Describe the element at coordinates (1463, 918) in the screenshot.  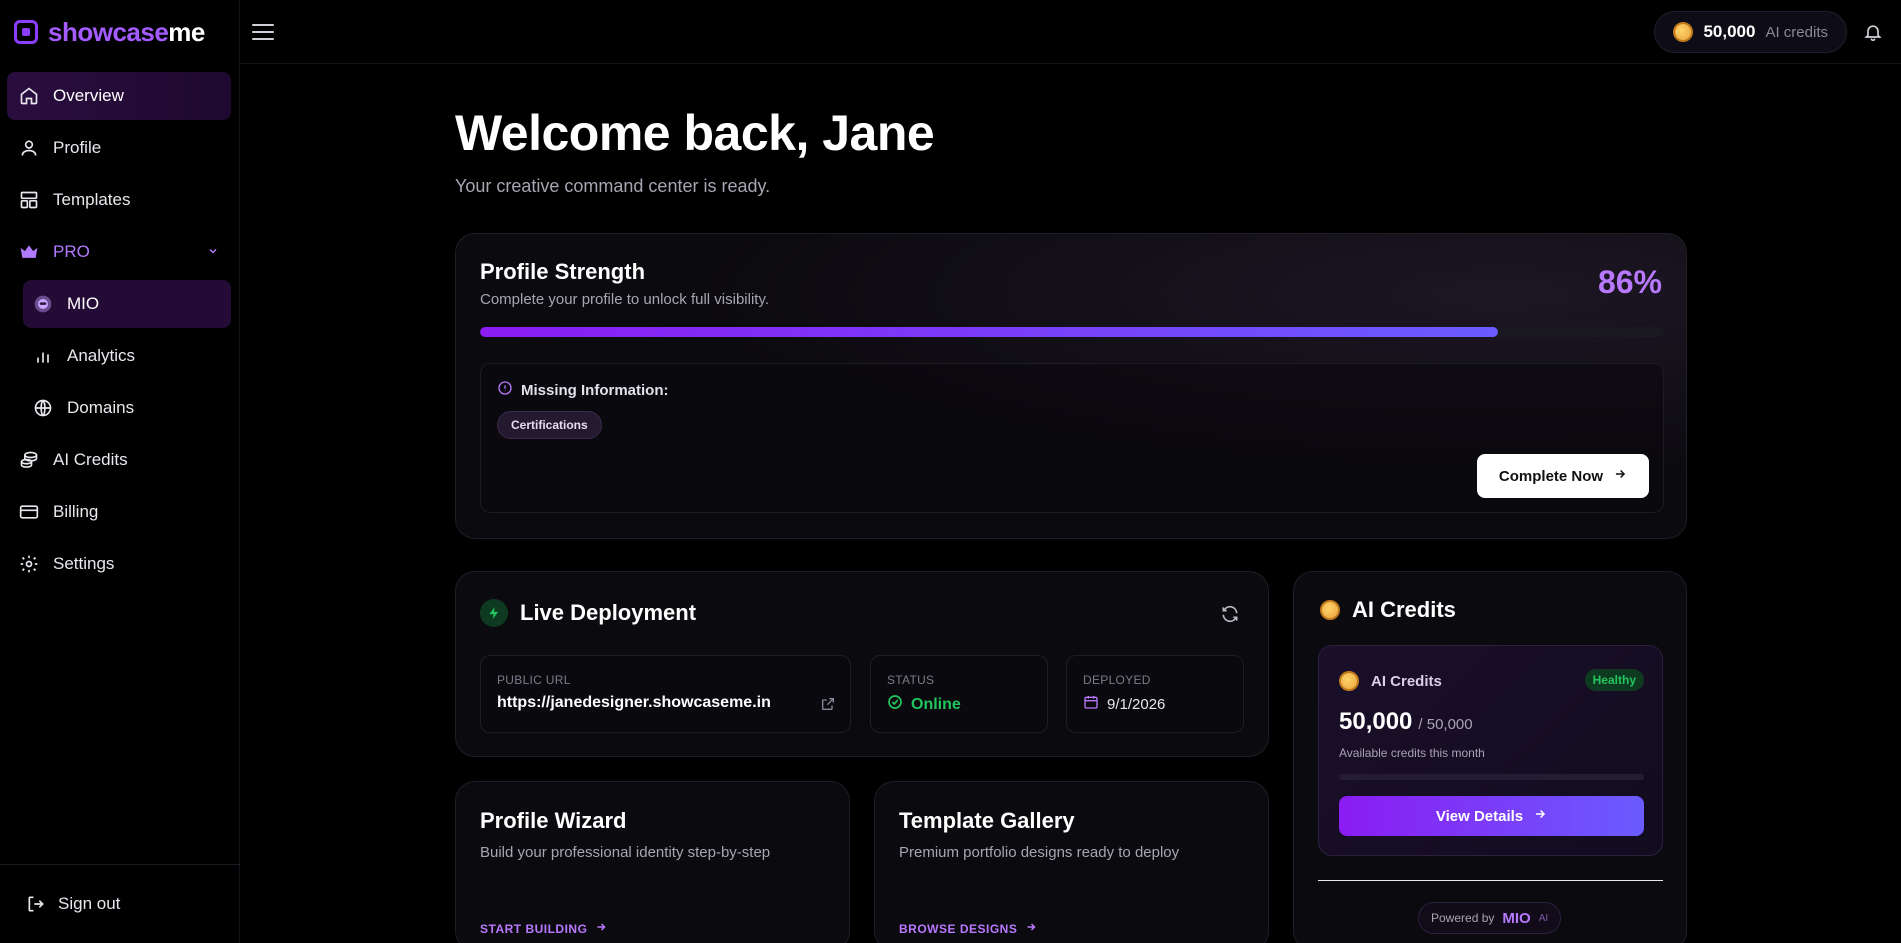
I see `powered-by-label: Powered by` at that location.